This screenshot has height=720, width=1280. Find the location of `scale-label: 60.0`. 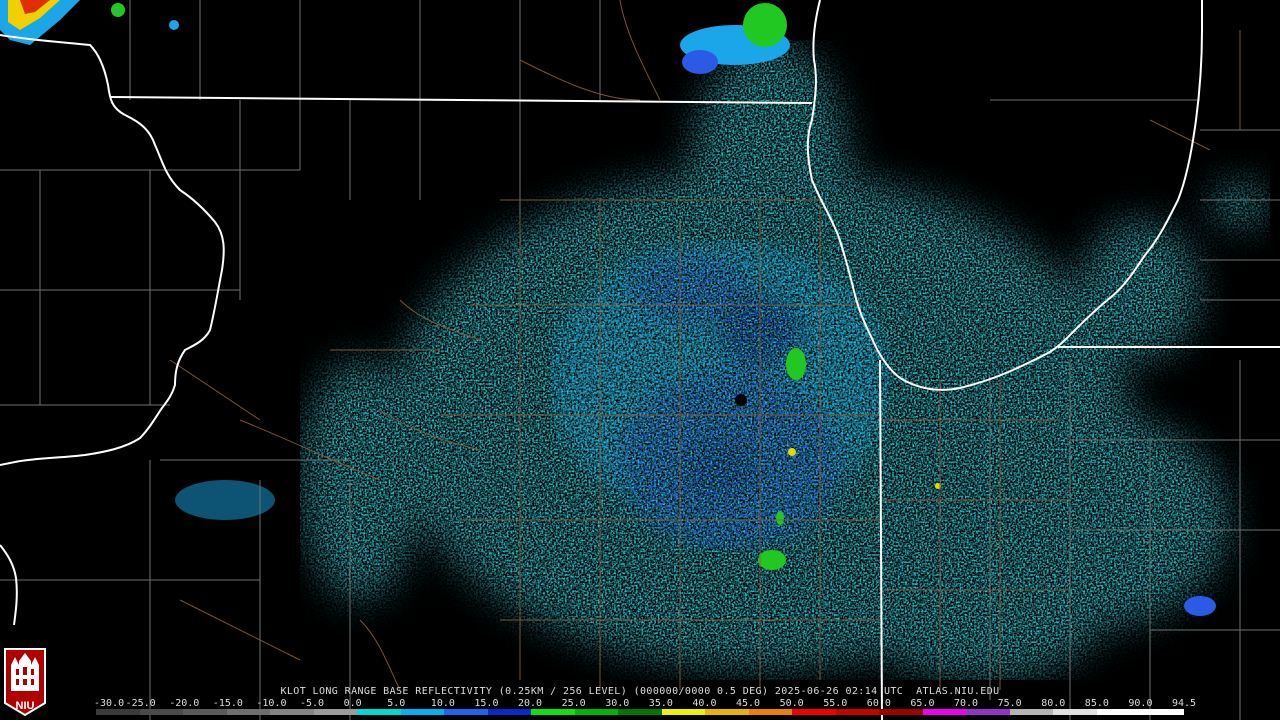

scale-label: 60.0 is located at coordinates (878, 703).